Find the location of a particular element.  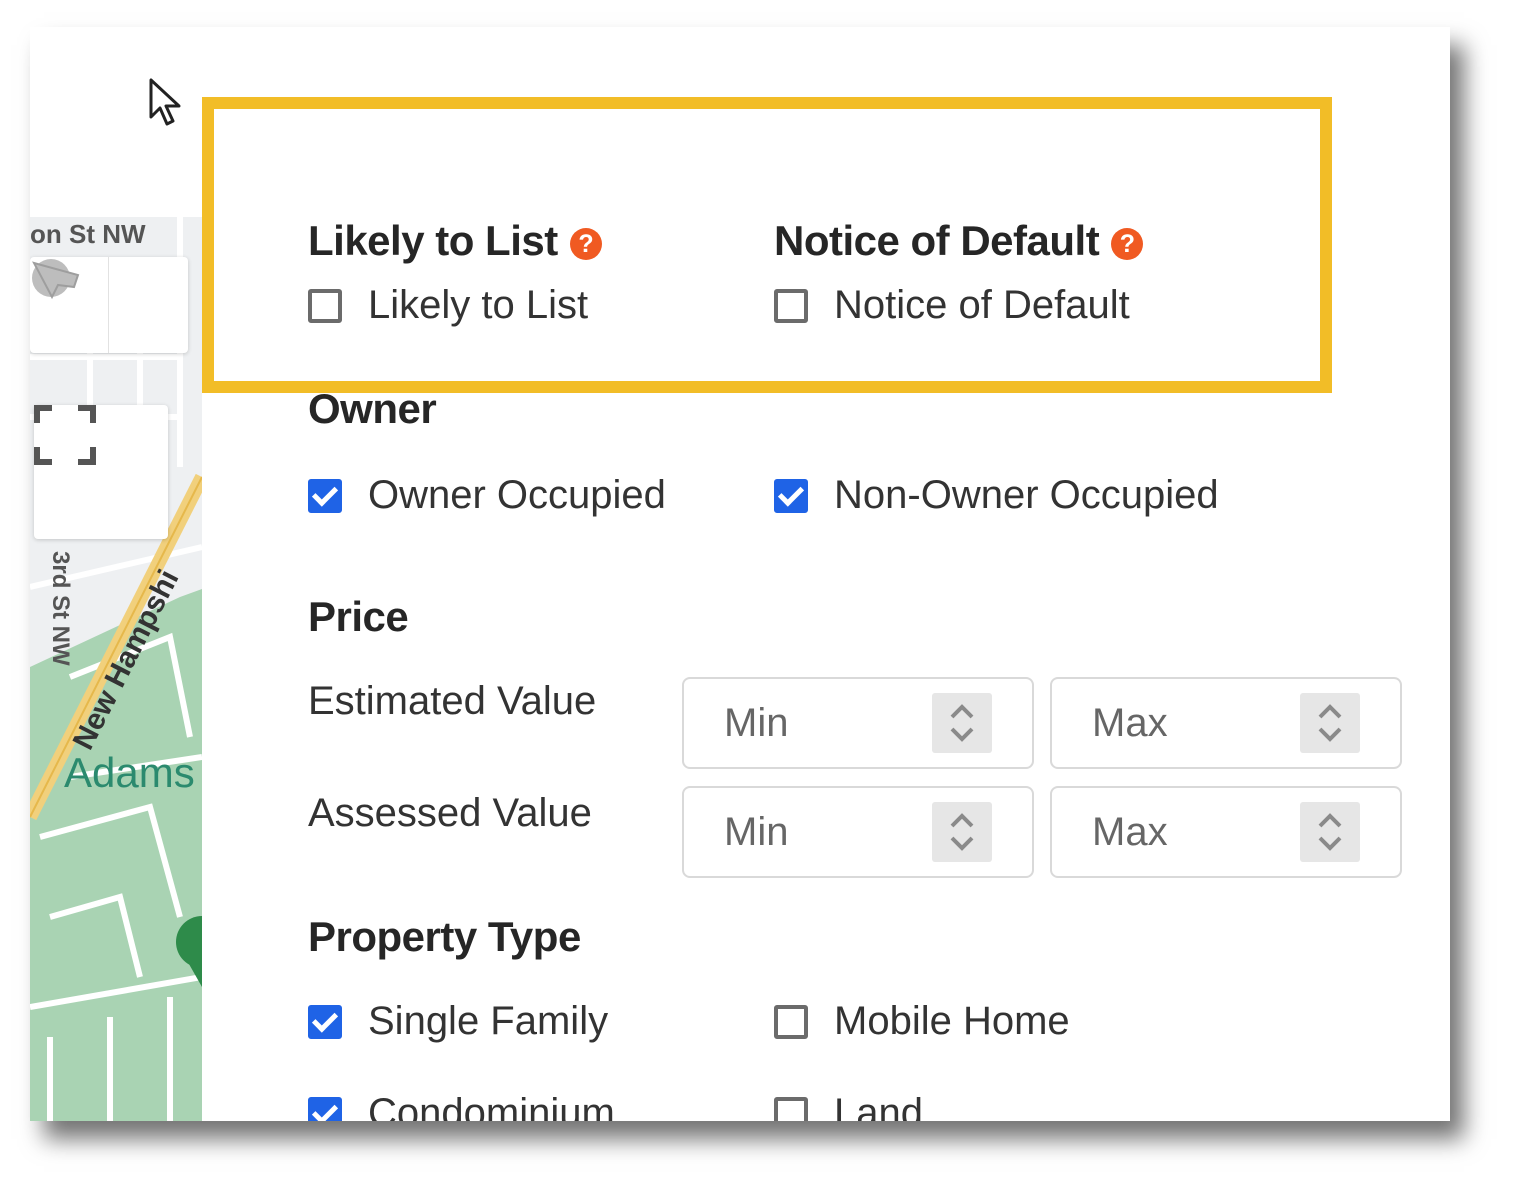

checkbox-label: Likely to List is located at coordinates (478, 305).